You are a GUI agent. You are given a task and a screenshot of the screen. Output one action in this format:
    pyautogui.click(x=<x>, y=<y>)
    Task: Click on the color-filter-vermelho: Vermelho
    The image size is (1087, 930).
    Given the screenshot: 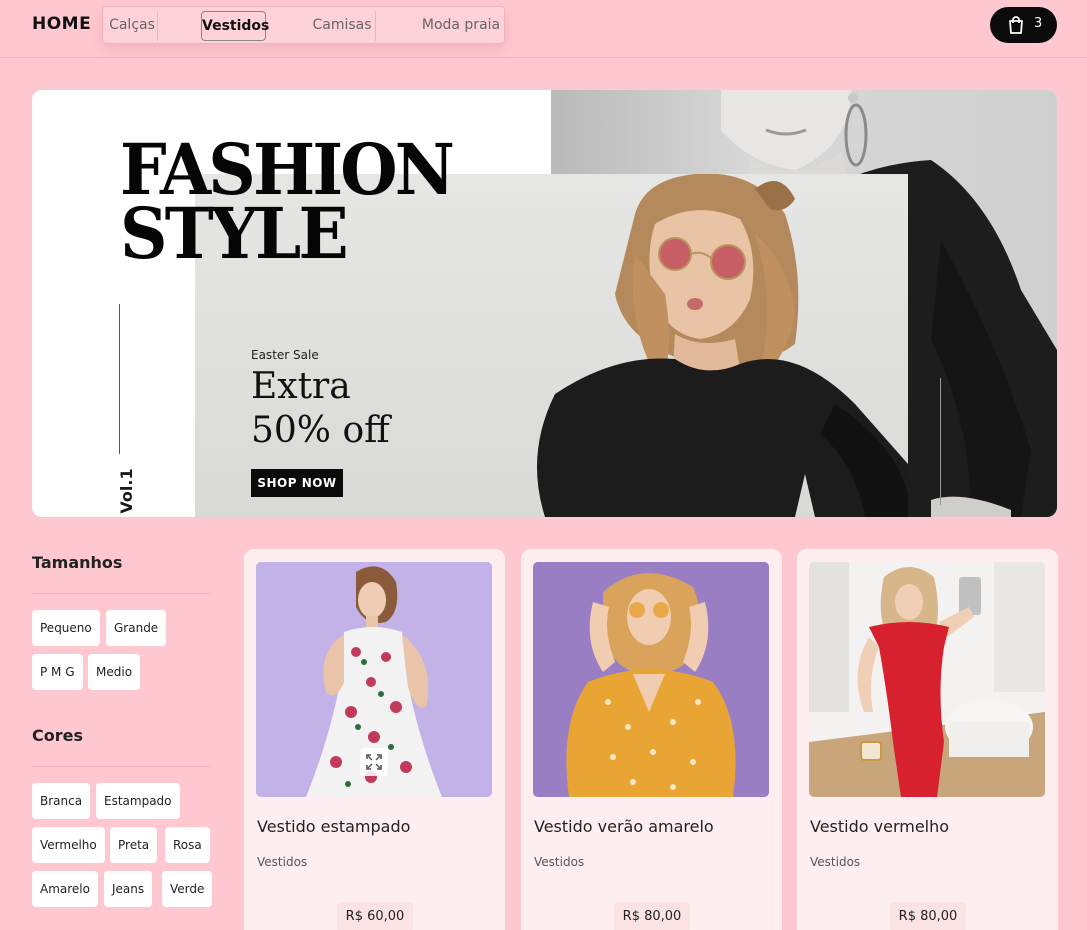 What is the action you would take?
    pyautogui.click(x=68, y=845)
    